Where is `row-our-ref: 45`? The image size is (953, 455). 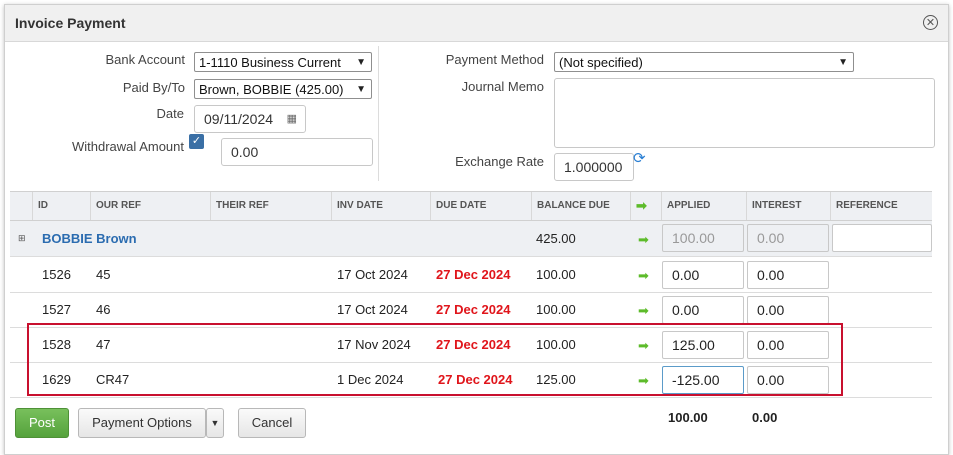
row-our-ref: 45 is located at coordinates (103, 274).